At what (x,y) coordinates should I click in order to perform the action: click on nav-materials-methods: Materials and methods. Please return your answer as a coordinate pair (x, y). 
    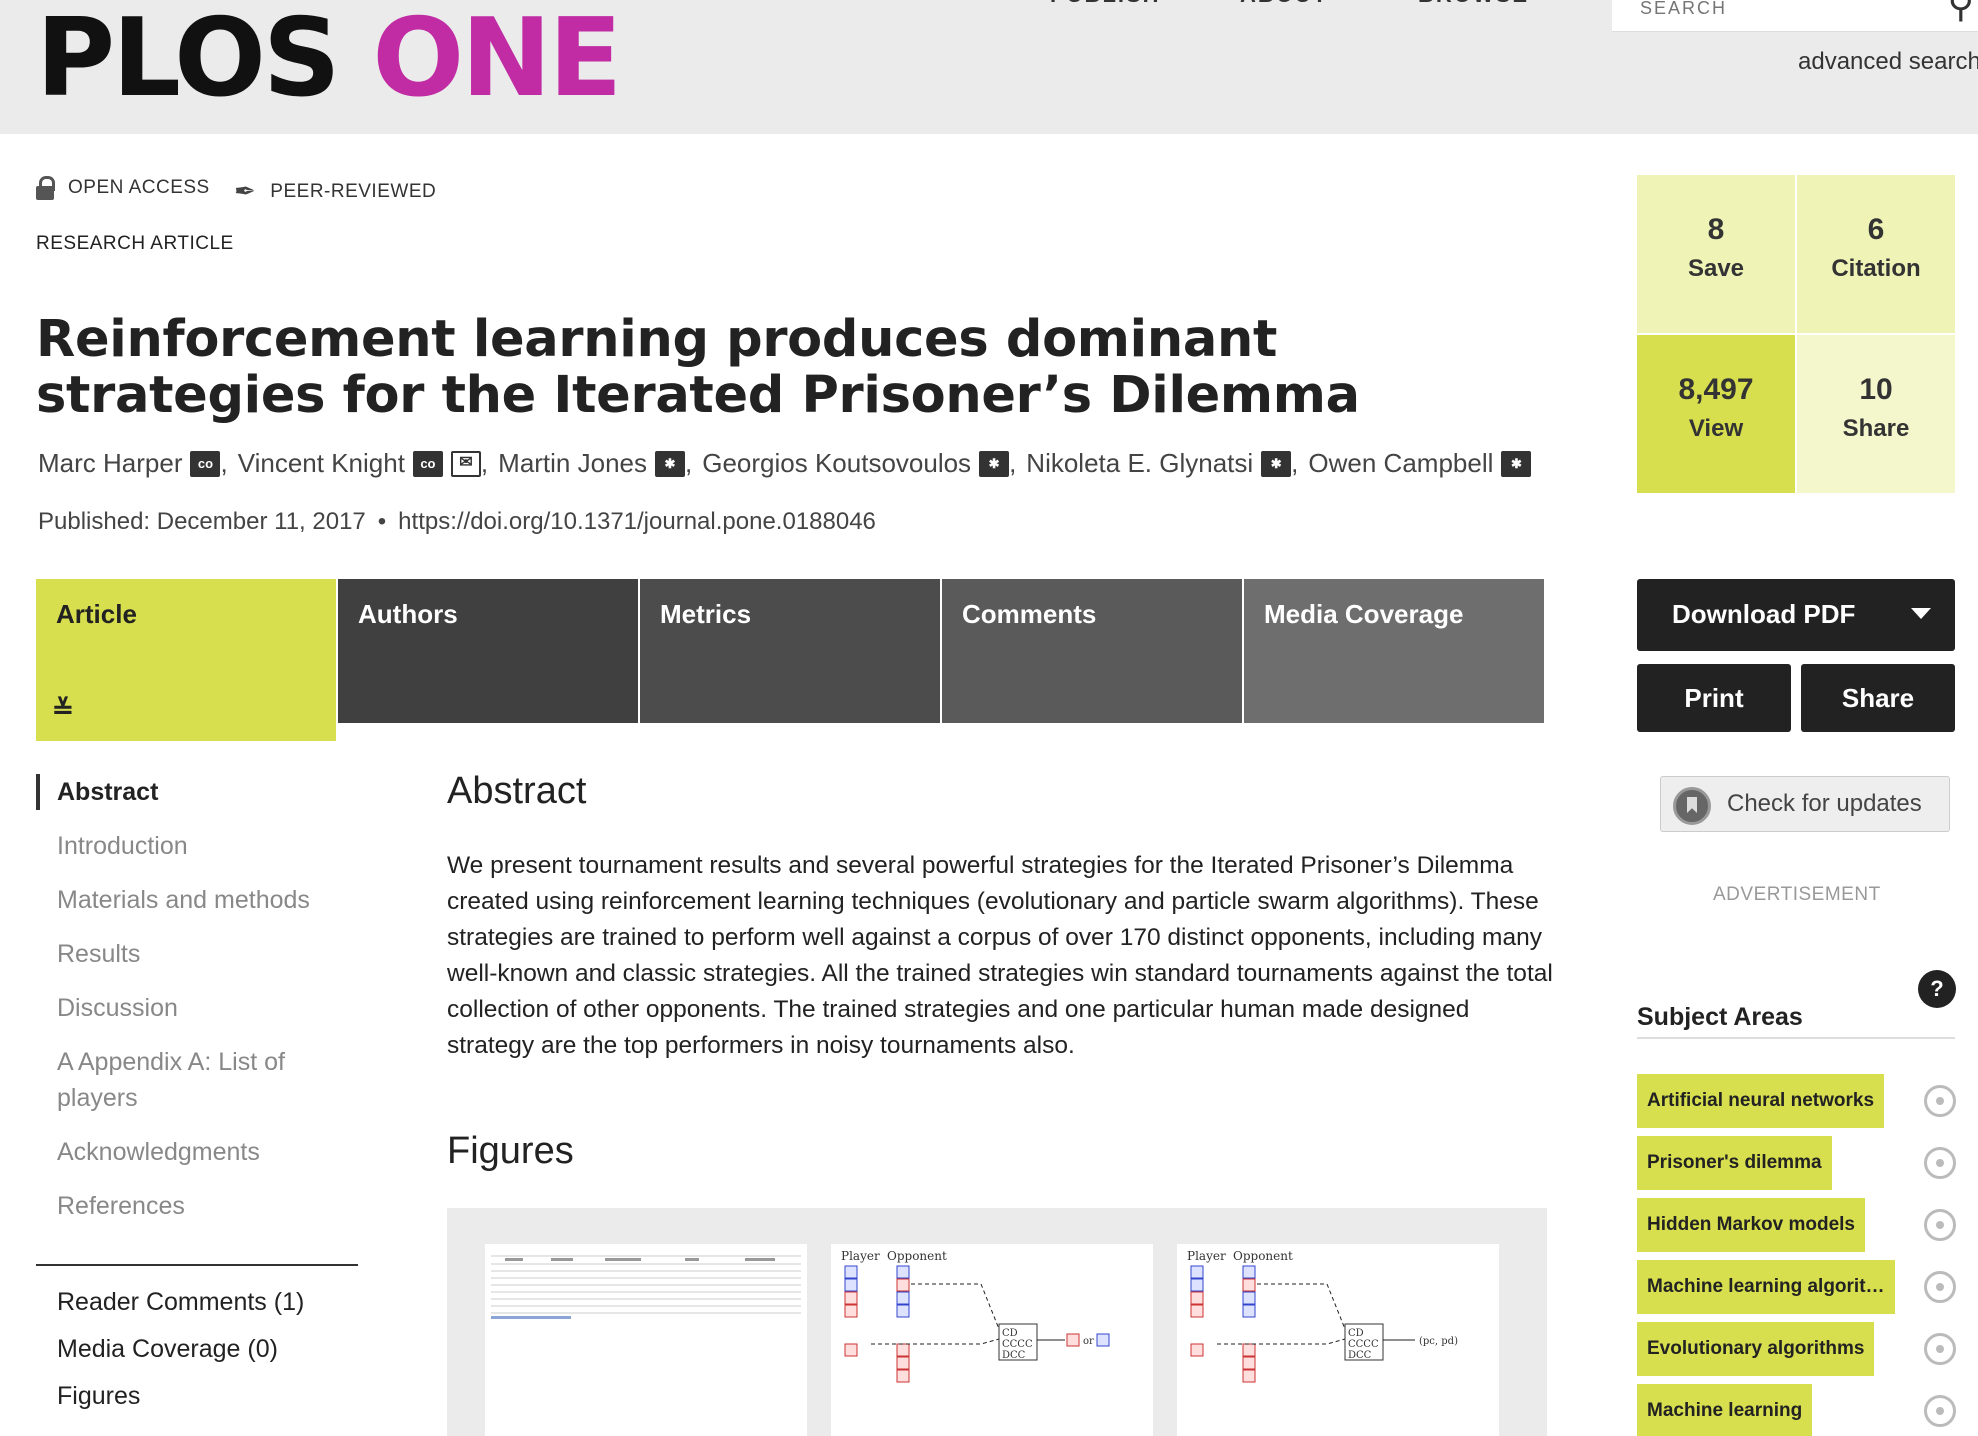
    Looking at the image, I should click on (173, 900).